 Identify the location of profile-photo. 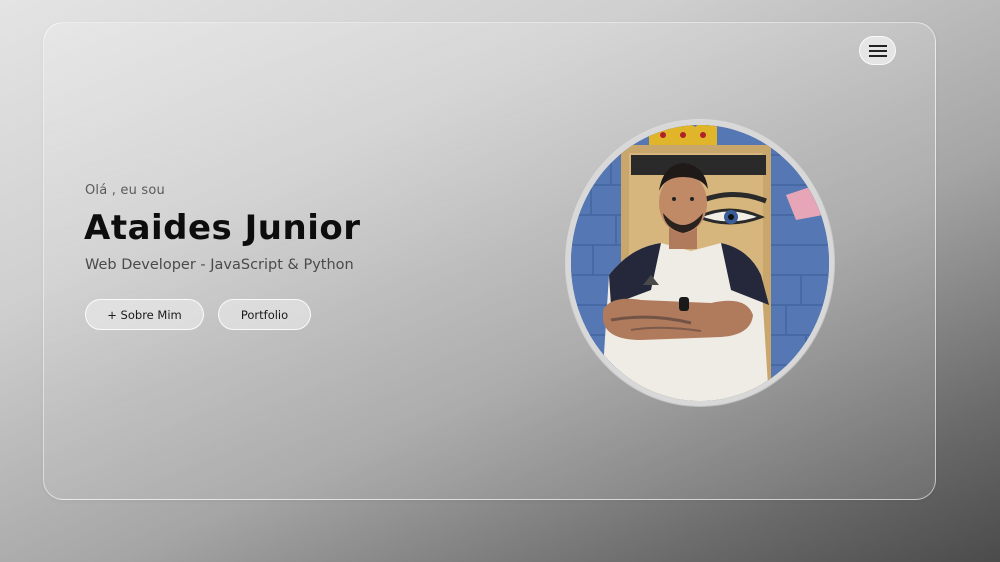
(700, 263).